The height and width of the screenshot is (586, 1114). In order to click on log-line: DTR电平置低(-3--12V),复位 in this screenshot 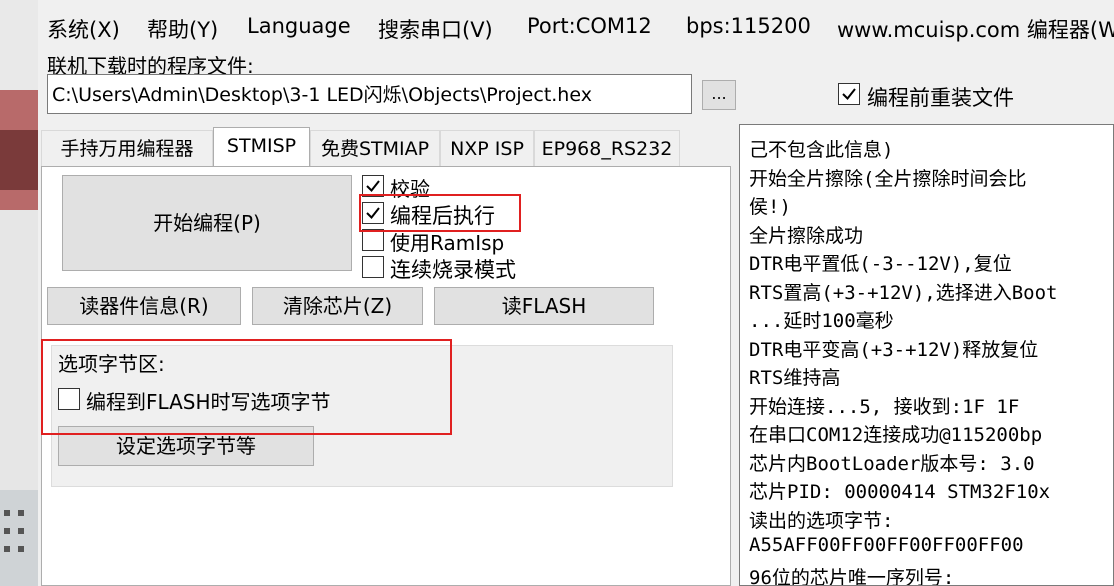, I will do `click(880, 264)`.